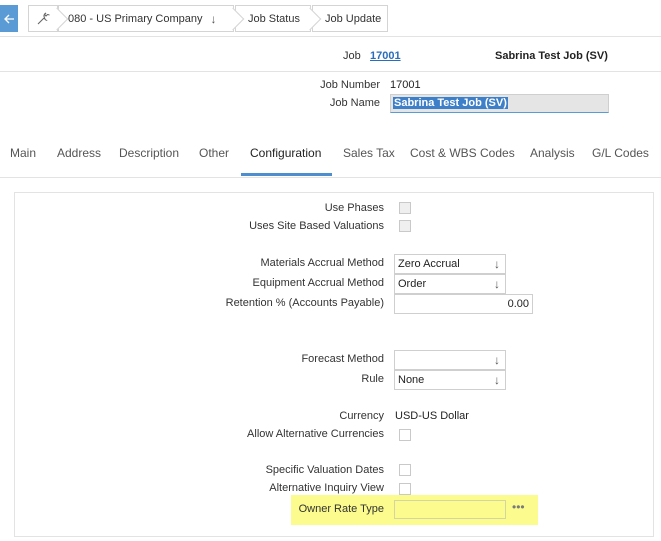 The width and height of the screenshot is (661, 541). Describe the element at coordinates (385, 56) in the screenshot. I see `job-number-link: 17001` at that location.